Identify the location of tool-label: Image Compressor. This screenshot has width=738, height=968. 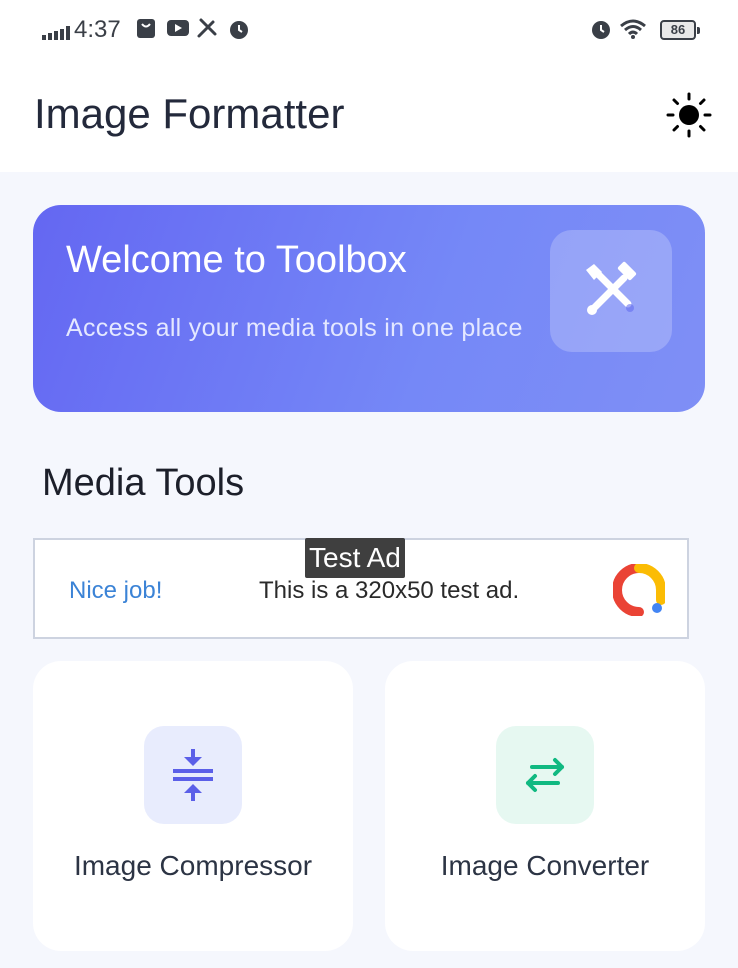
(193, 865).